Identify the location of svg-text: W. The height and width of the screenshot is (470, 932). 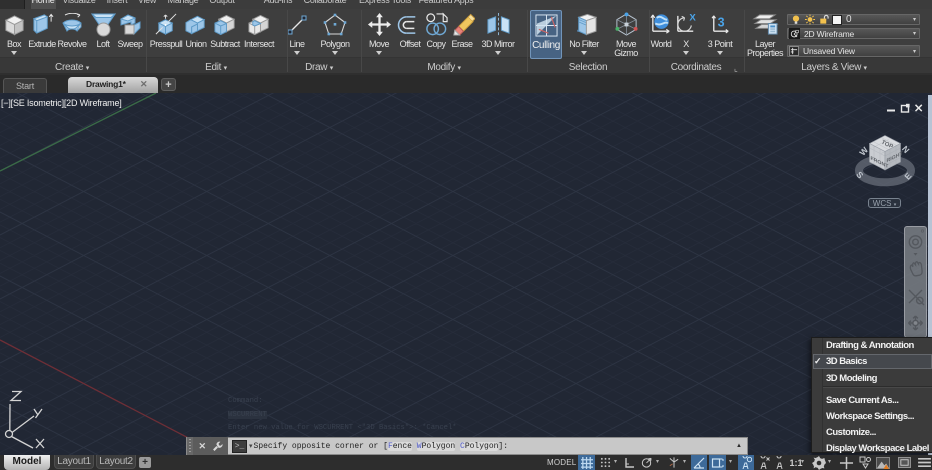
(863, 150).